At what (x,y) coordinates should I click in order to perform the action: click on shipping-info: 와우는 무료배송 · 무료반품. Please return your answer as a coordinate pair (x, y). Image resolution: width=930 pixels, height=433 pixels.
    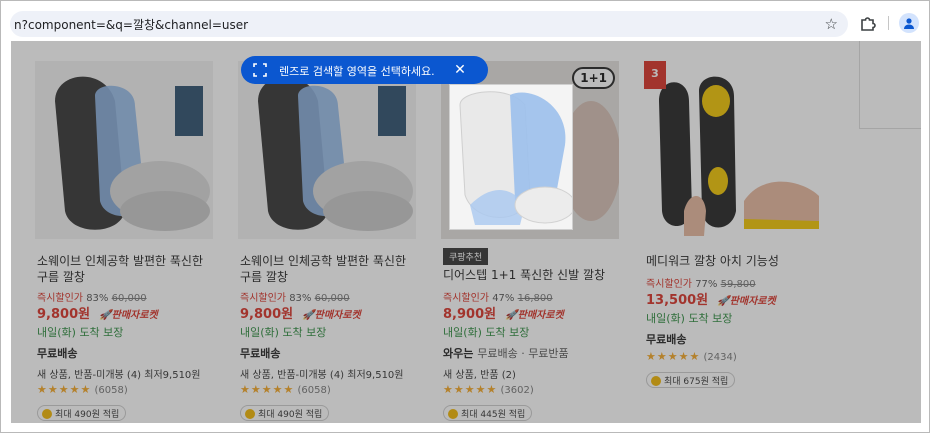
    Looking at the image, I should click on (506, 353).